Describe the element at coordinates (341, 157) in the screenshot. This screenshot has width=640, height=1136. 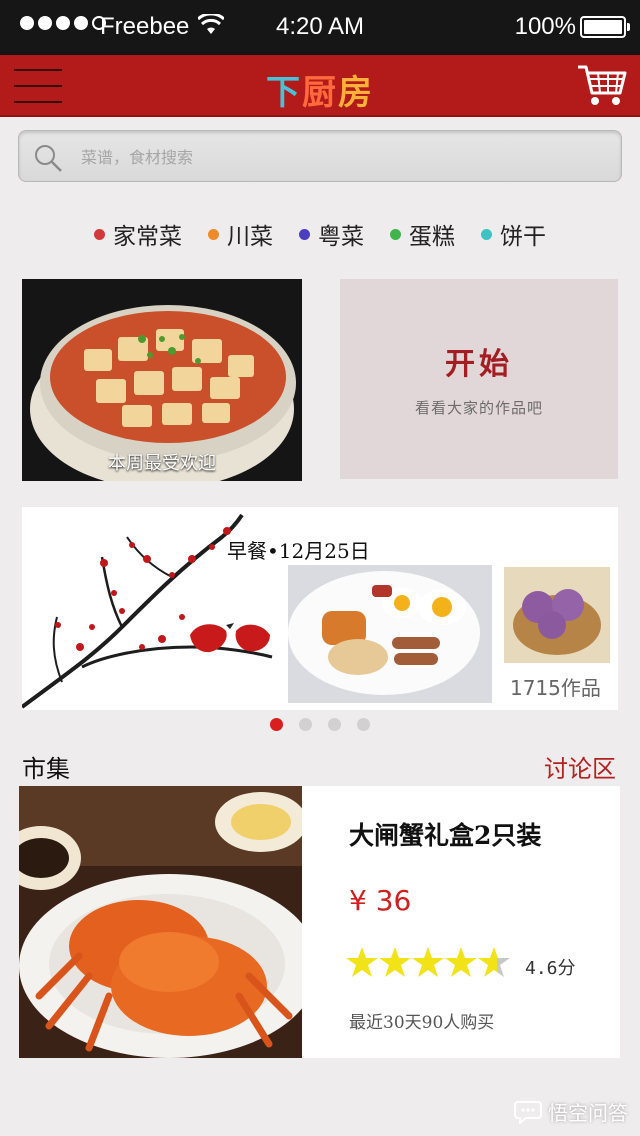
I see `search-input` at that location.